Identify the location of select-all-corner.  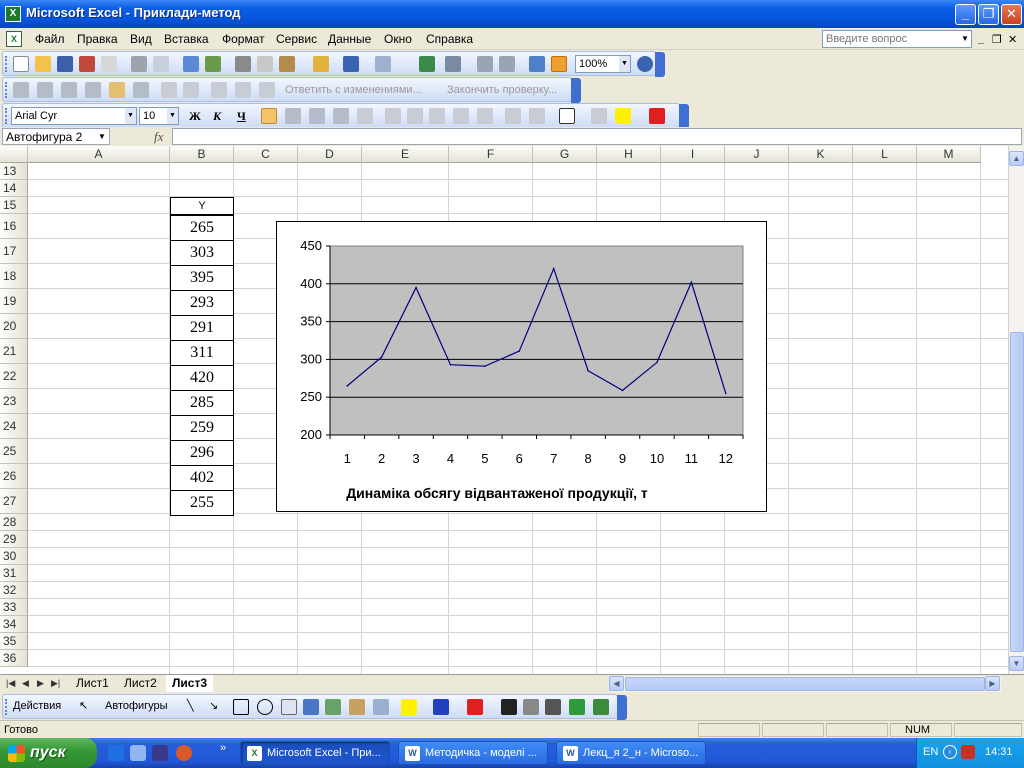
(14, 154).